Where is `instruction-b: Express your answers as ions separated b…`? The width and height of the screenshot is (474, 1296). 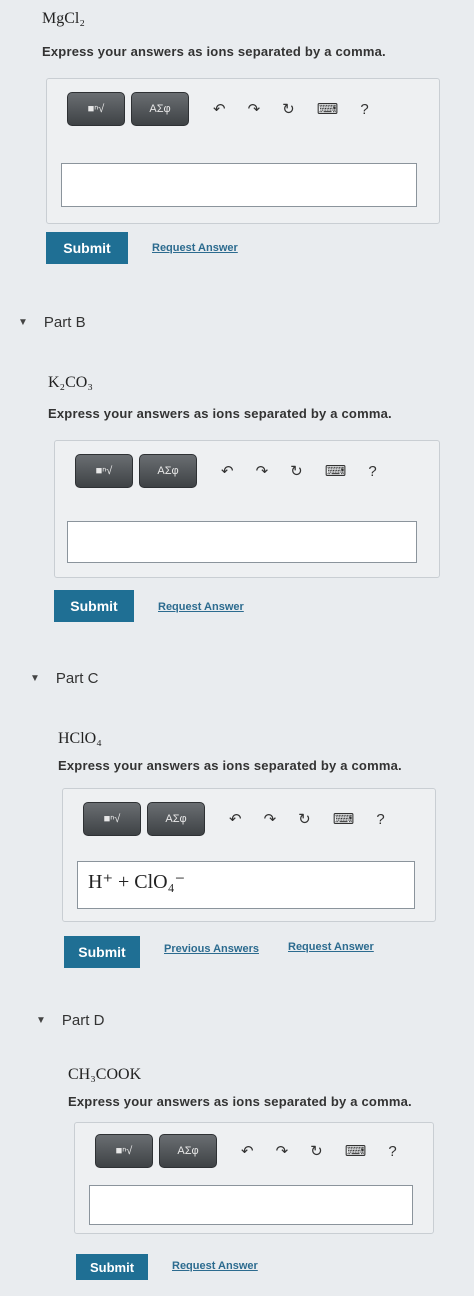
instruction-b: Express your answers as ions separated b… is located at coordinates (220, 413).